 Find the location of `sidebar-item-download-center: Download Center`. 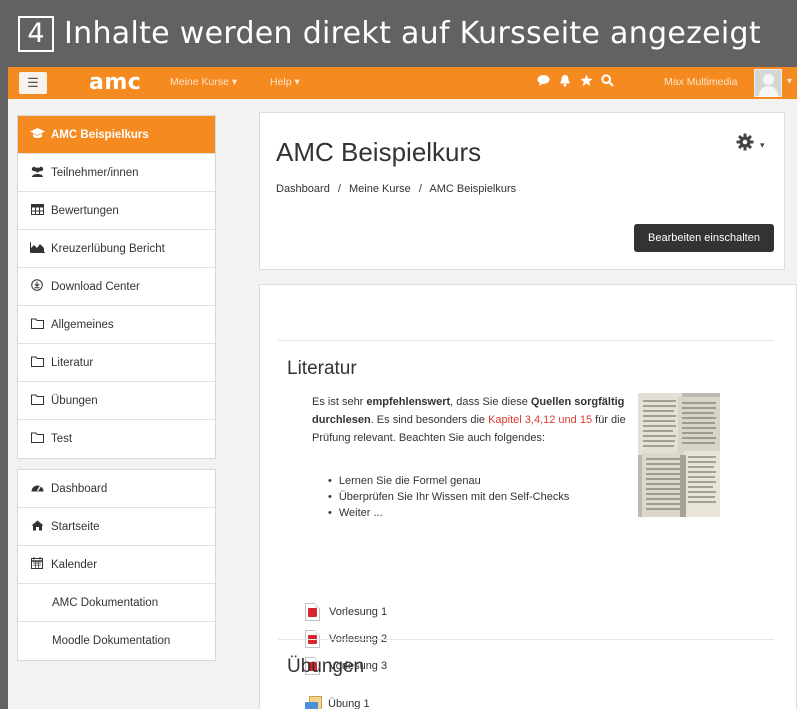

sidebar-item-download-center: Download Center is located at coordinates (116, 287).